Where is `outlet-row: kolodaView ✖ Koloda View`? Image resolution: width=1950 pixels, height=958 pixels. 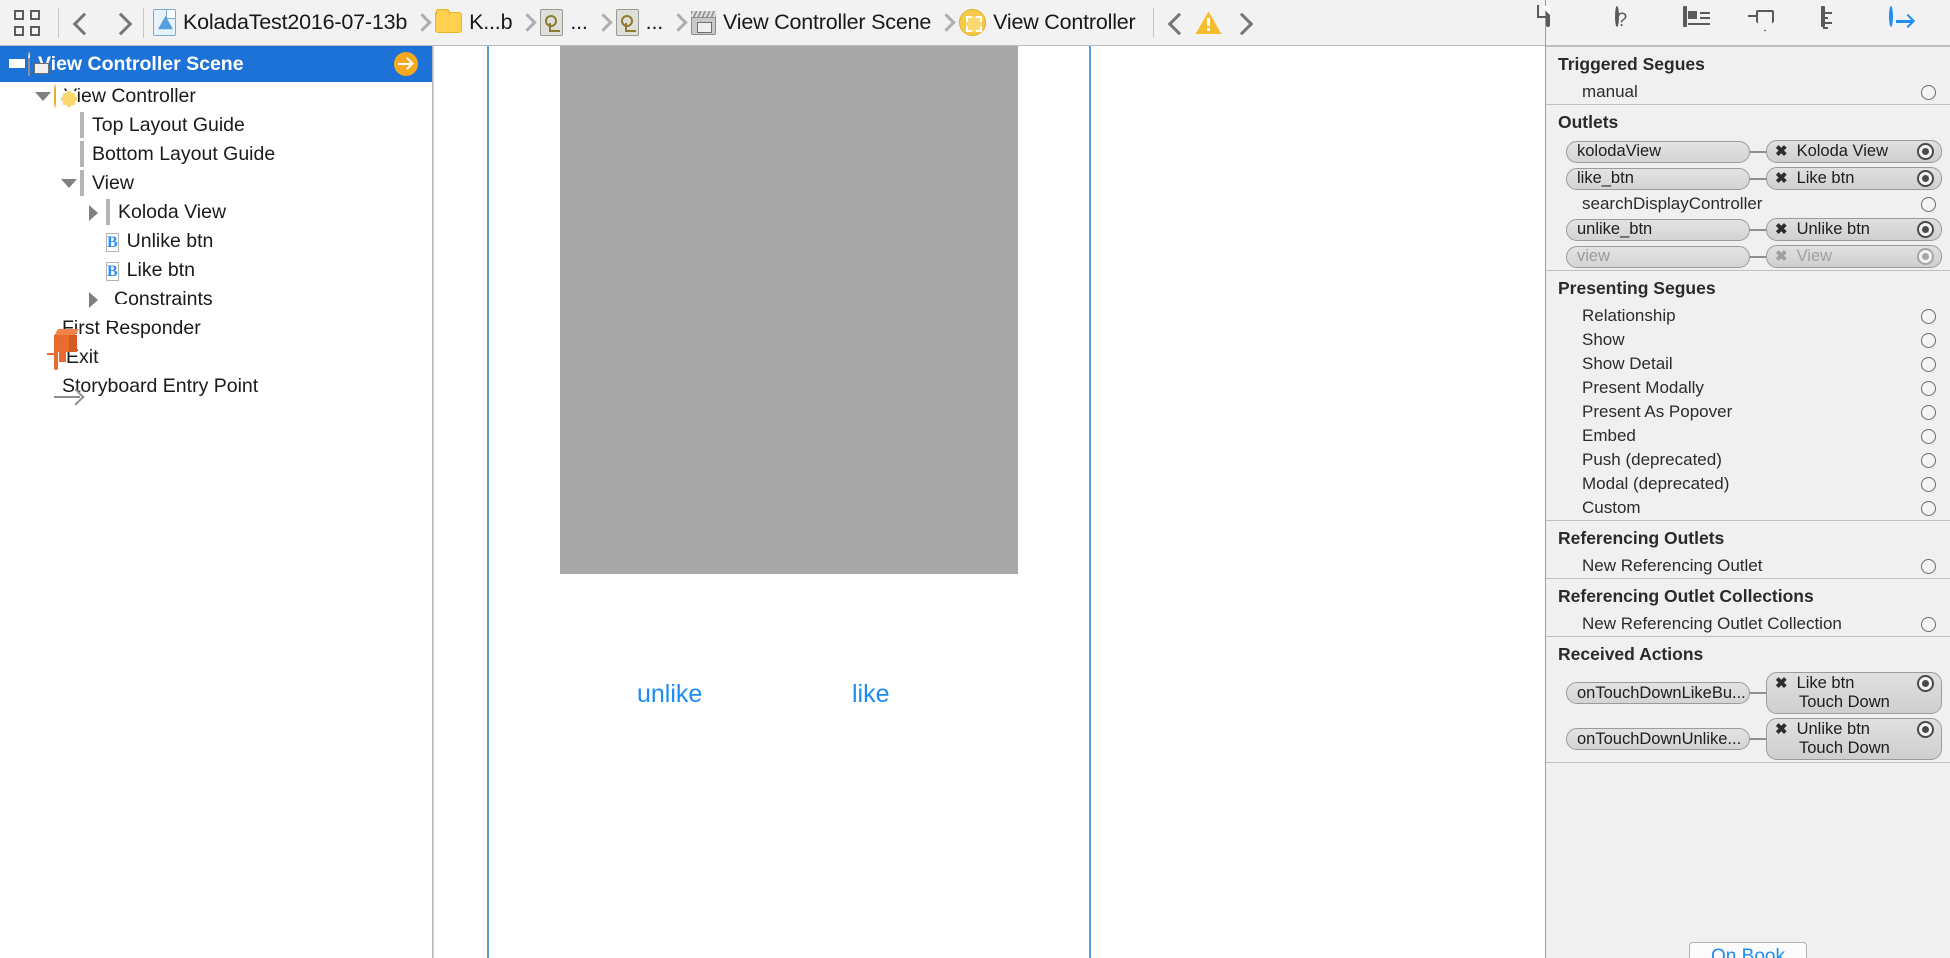
outlet-row: kolodaView ✖ Koloda View is located at coordinates (1748, 151).